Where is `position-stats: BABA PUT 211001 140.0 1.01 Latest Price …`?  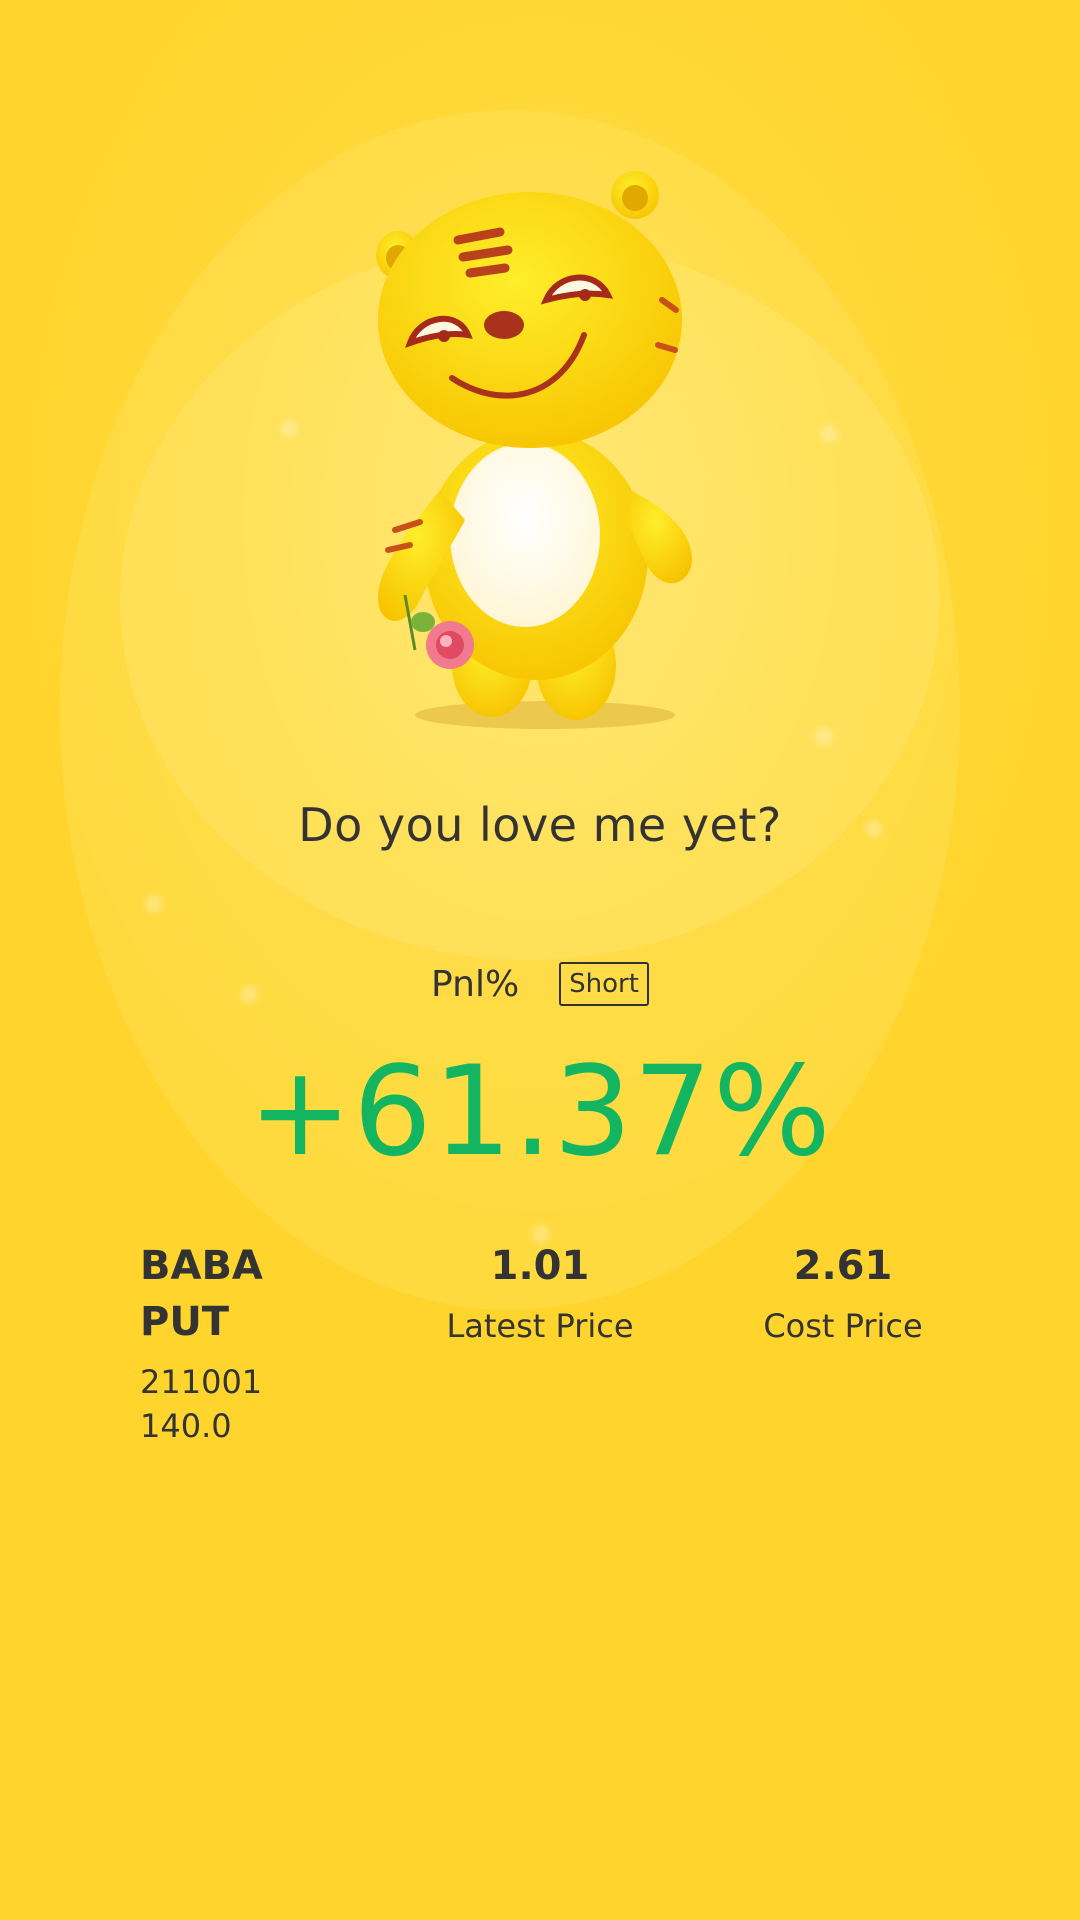 position-stats: BABA PUT 211001 140.0 1.01 Latest Price … is located at coordinates (540, 1341).